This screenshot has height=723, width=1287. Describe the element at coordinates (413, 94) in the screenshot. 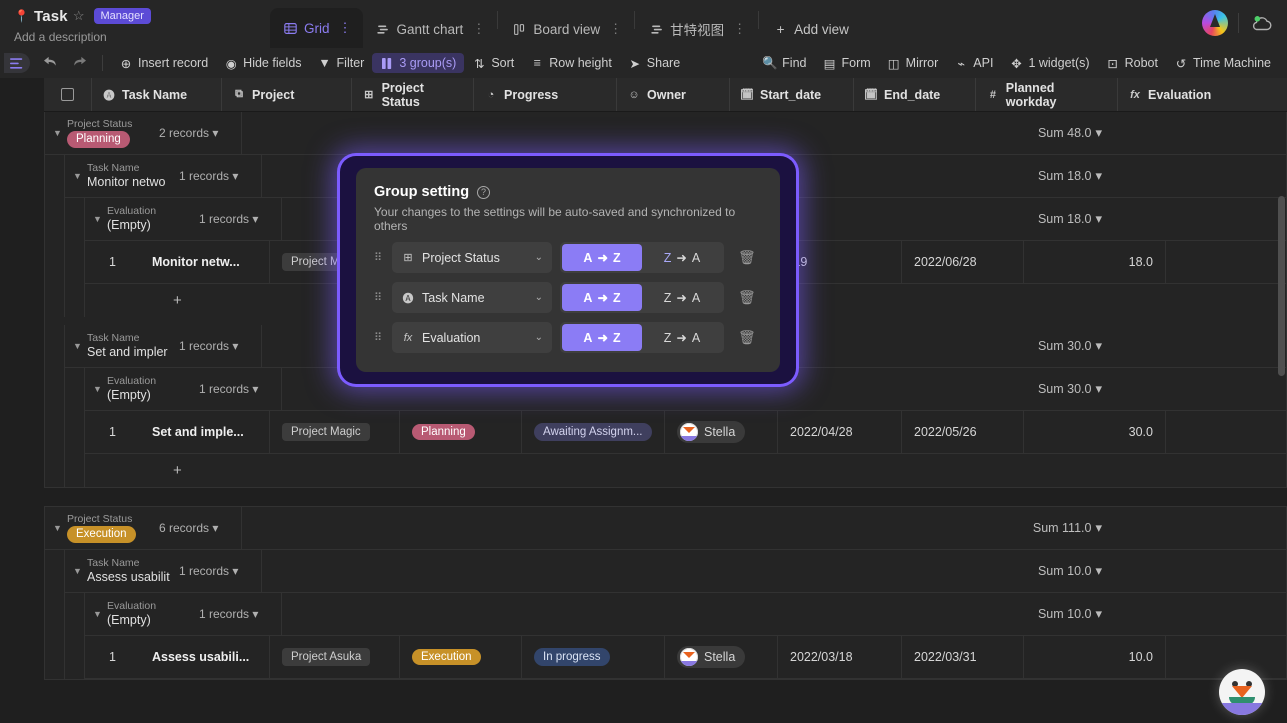

I see `column-header-project-status: ⊞ Project Status` at that location.